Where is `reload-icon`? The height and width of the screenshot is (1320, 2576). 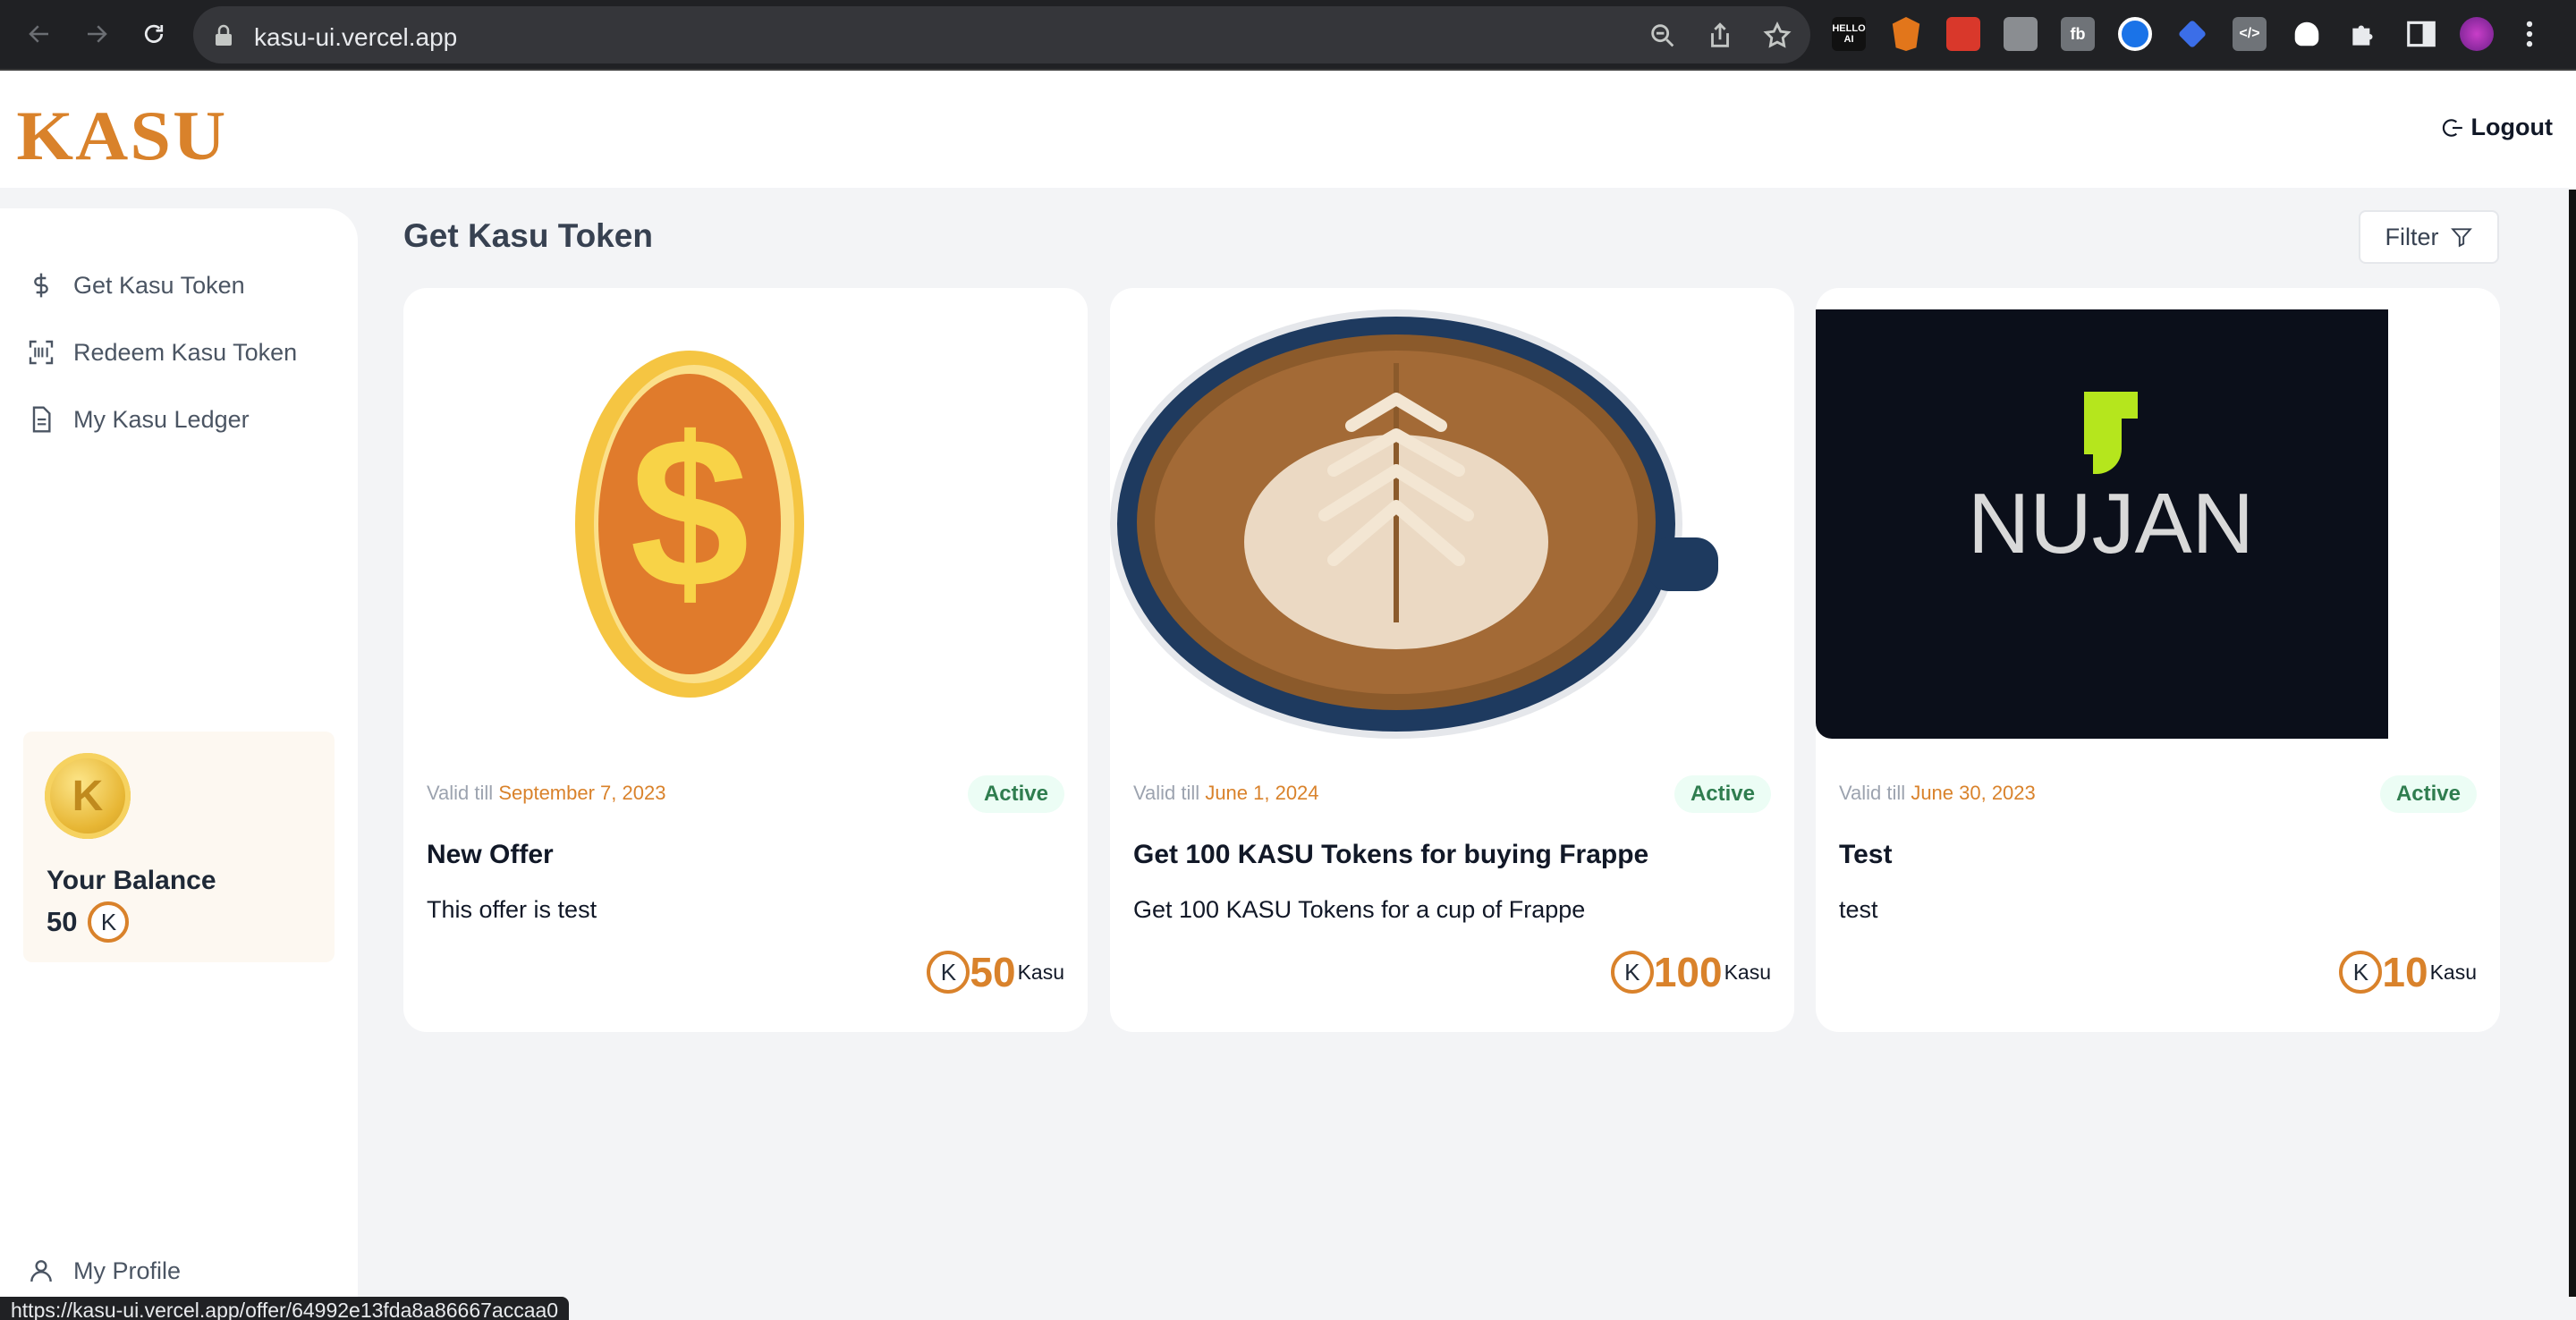 reload-icon is located at coordinates (154, 33).